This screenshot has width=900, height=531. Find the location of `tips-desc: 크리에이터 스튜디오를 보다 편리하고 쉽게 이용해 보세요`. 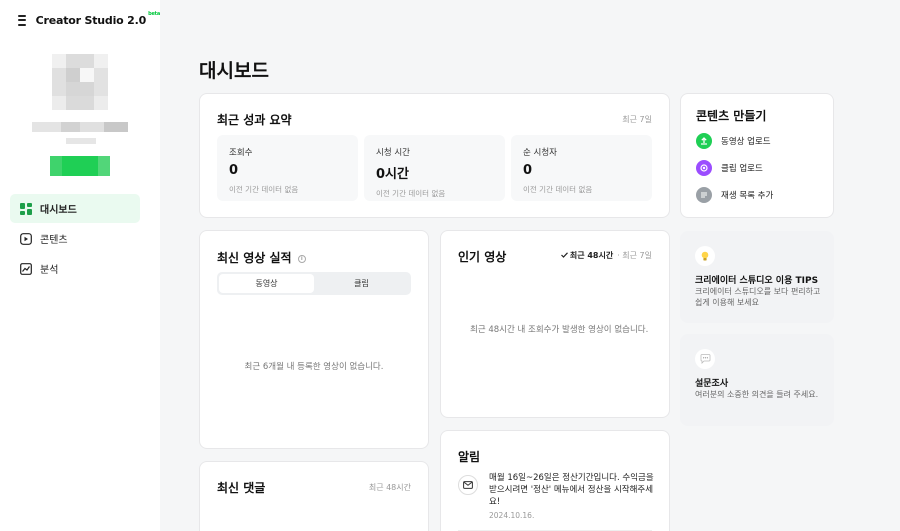

tips-desc: 크리에이터 스튜디오를 보다 편리하고 쉽게 이용해 보세요 is located at coordinates (758, 297).